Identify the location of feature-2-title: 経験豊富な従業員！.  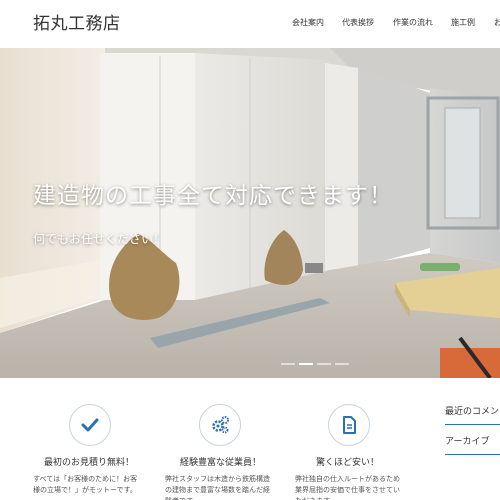
(221, 463).